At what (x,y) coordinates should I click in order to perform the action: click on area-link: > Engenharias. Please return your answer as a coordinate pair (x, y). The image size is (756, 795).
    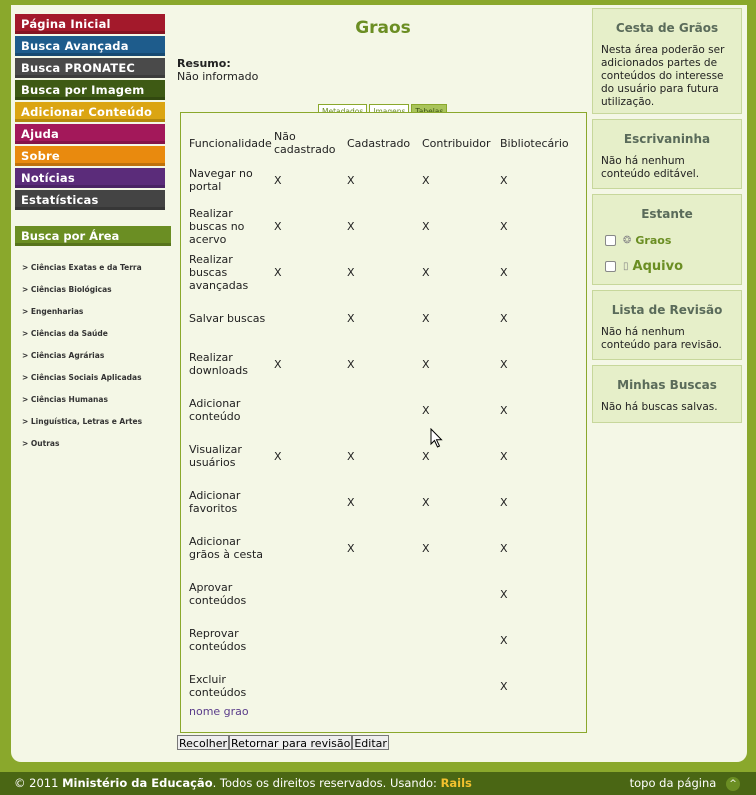
    Looking at the image, I should click on (97, 318).